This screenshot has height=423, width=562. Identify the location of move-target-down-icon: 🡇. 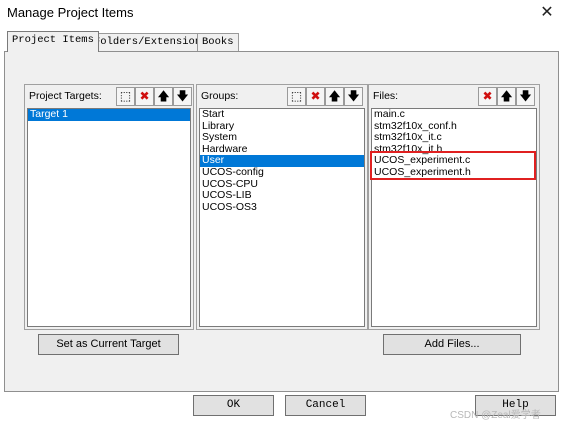
(182, 96).